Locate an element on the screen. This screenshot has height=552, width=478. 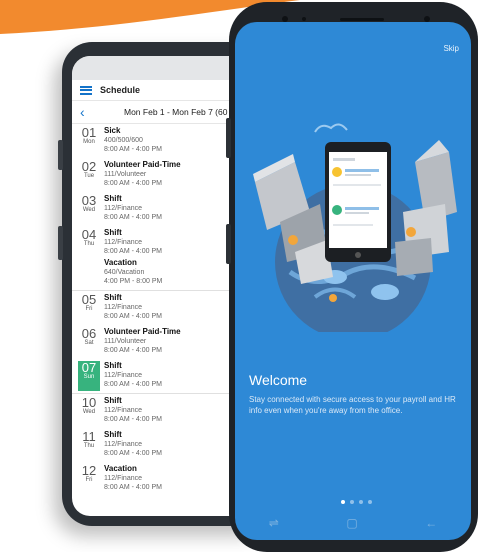
day-number: 04 is located at coordinates (89, 234).